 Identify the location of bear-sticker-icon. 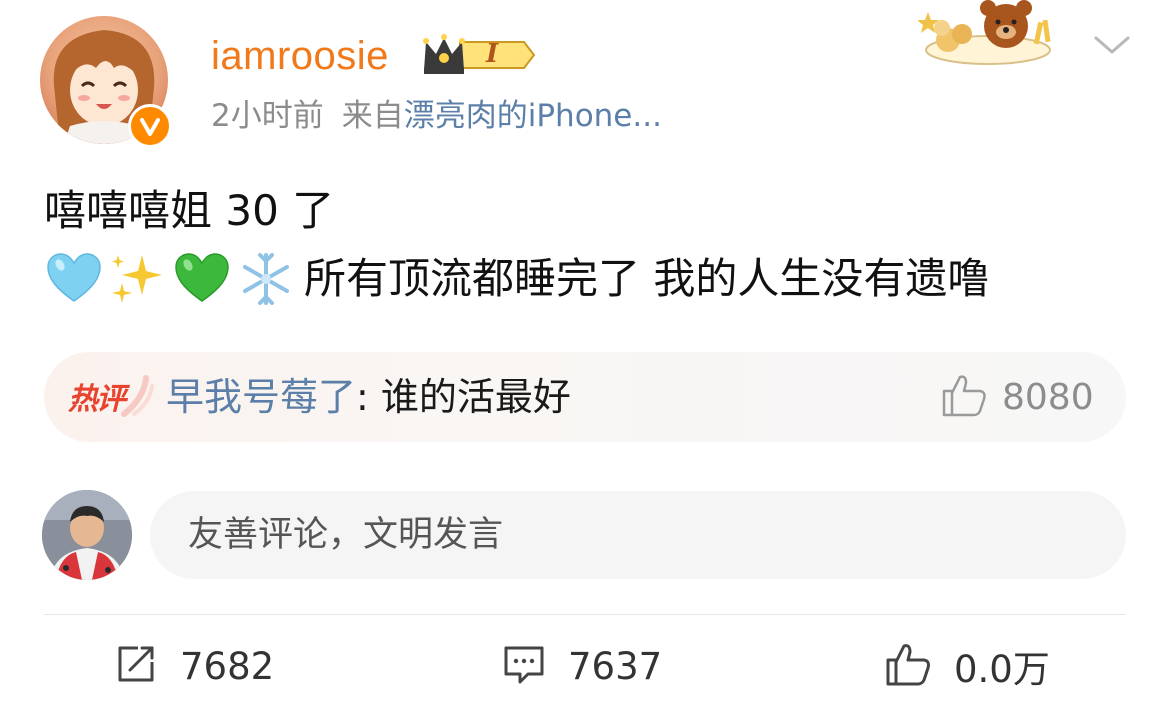
(987, 34).